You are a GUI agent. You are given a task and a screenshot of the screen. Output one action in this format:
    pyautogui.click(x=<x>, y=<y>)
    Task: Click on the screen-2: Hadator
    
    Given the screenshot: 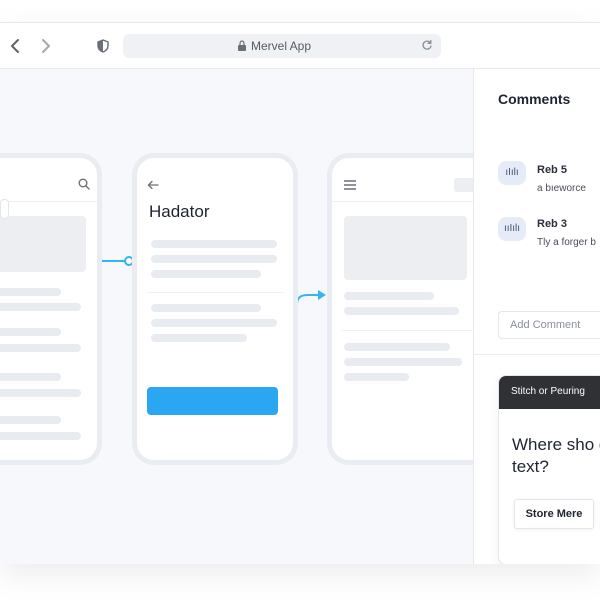 What is the action you would take?
    pyautogui.click(x=215, y=309)
    